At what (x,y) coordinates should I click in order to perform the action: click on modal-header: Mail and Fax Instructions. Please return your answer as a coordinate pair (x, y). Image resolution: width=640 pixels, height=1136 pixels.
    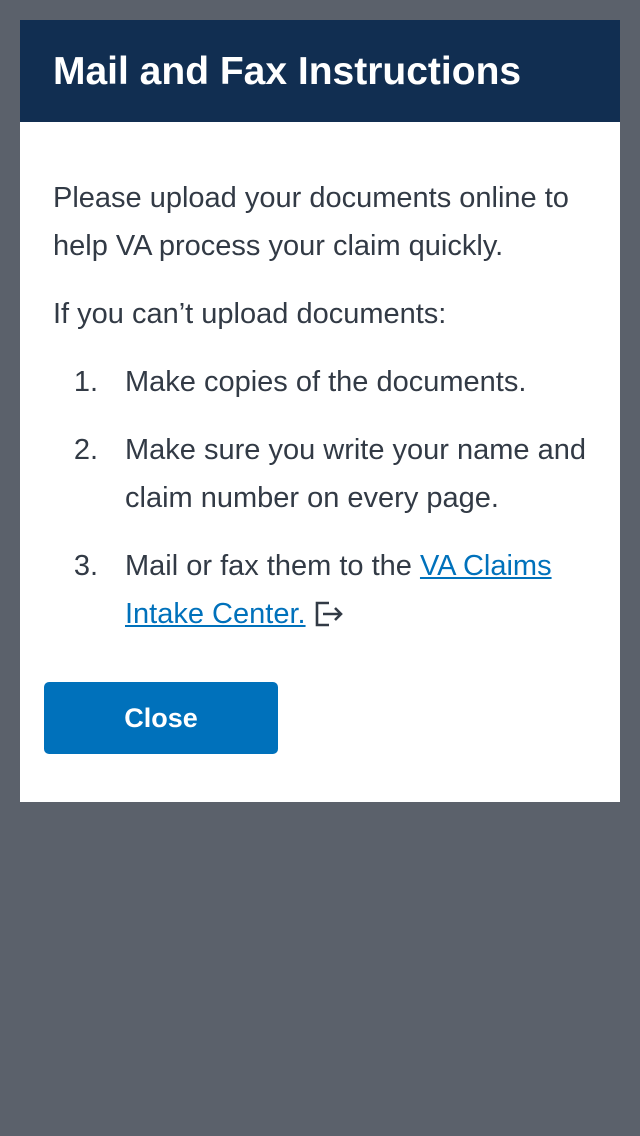
    Looking at the image, I should click on (320, 71).